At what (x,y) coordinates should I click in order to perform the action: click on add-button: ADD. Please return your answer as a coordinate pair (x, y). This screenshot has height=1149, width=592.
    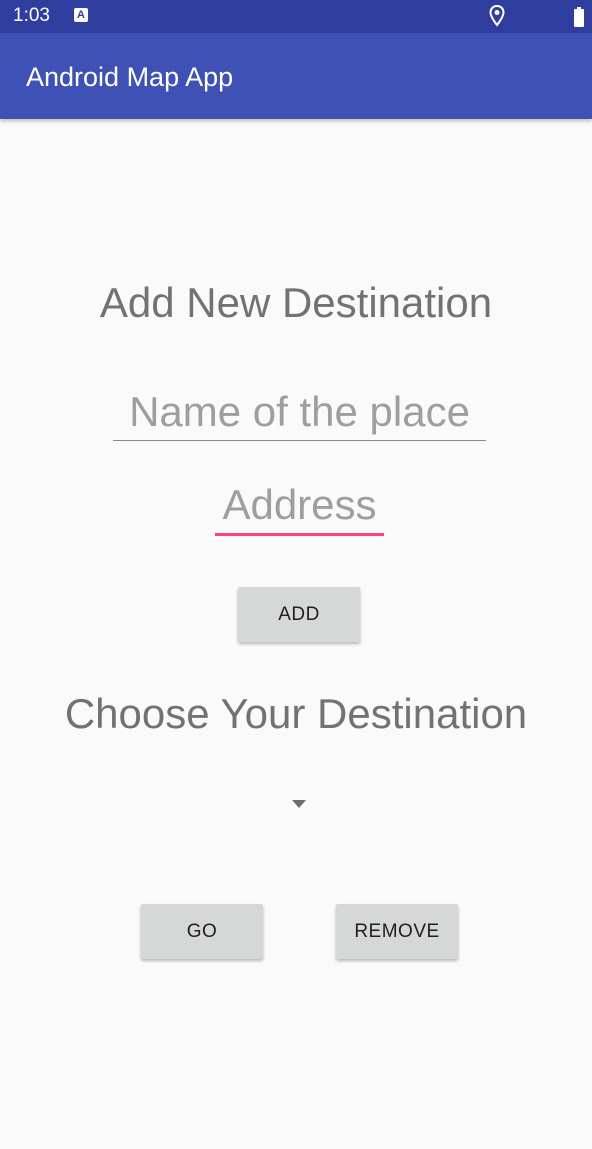
    Looking at the image, I should click on (299, 614).